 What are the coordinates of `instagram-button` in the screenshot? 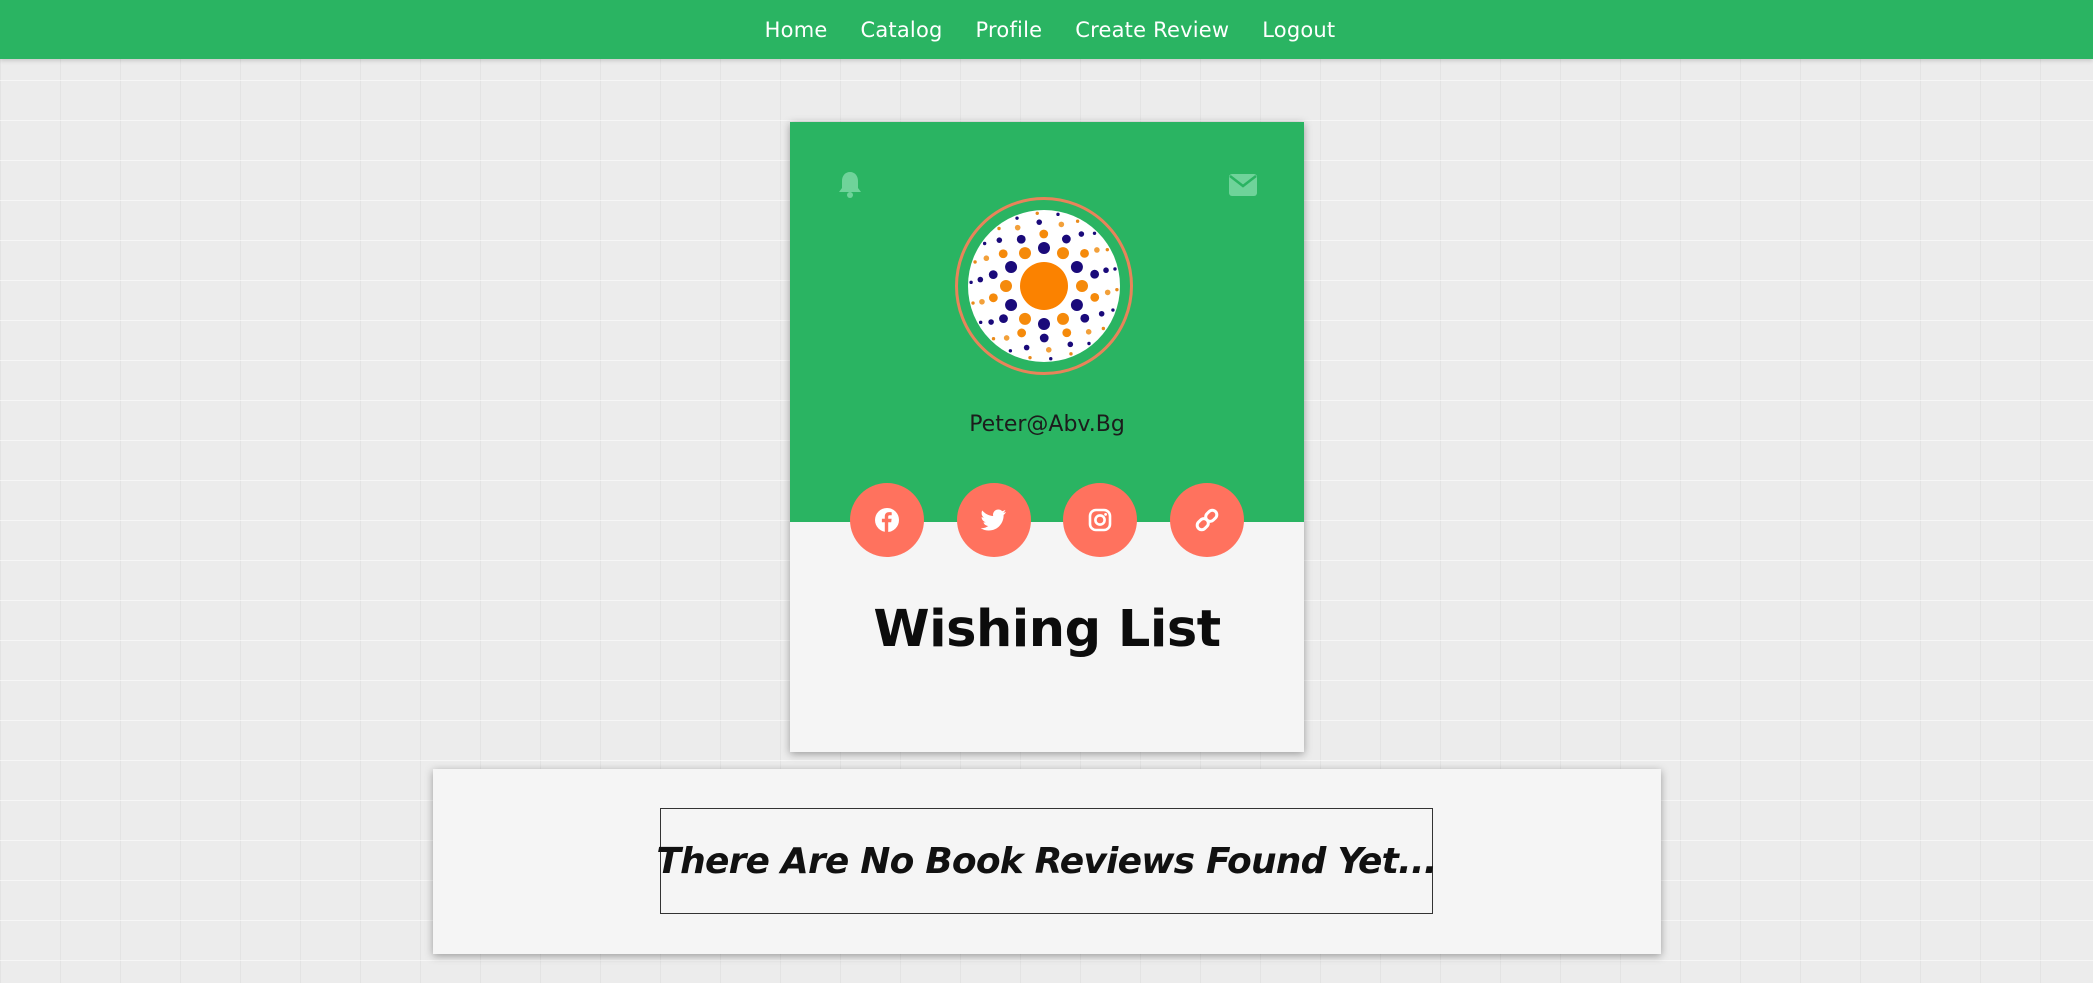 It's located at (1100, 520).